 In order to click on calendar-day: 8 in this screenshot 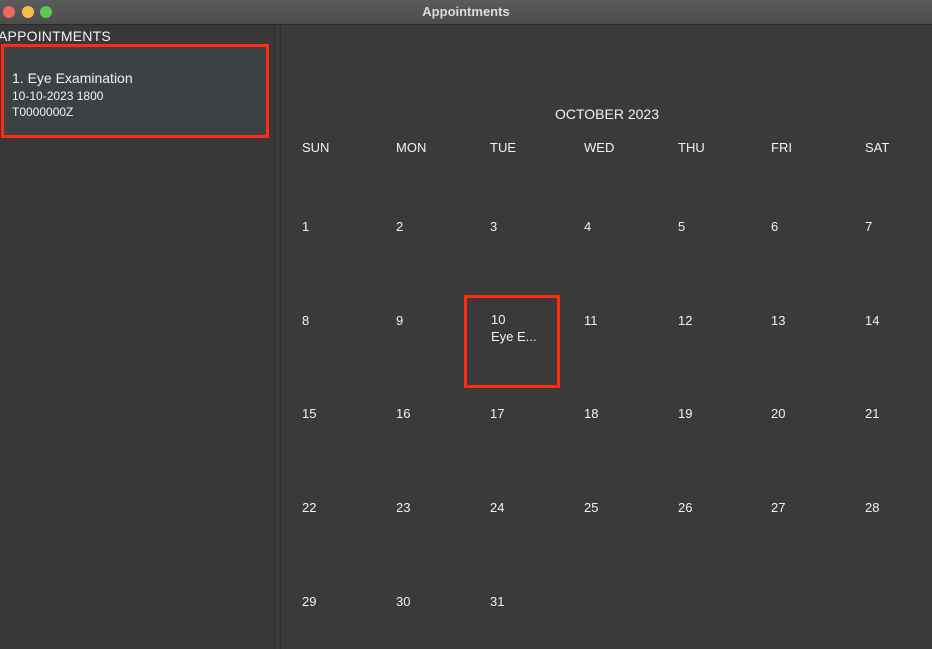, I will do `click(305, 320)`.